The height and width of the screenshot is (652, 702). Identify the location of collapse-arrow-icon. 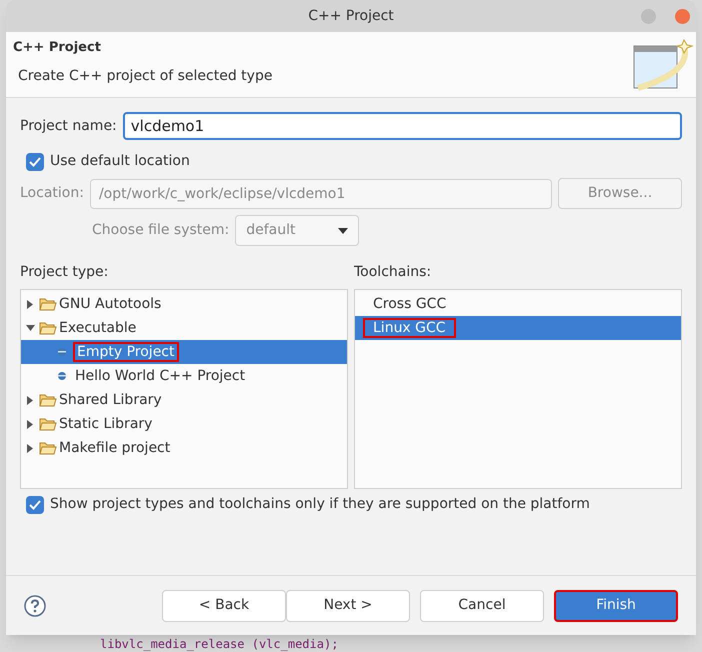
(30, 328).